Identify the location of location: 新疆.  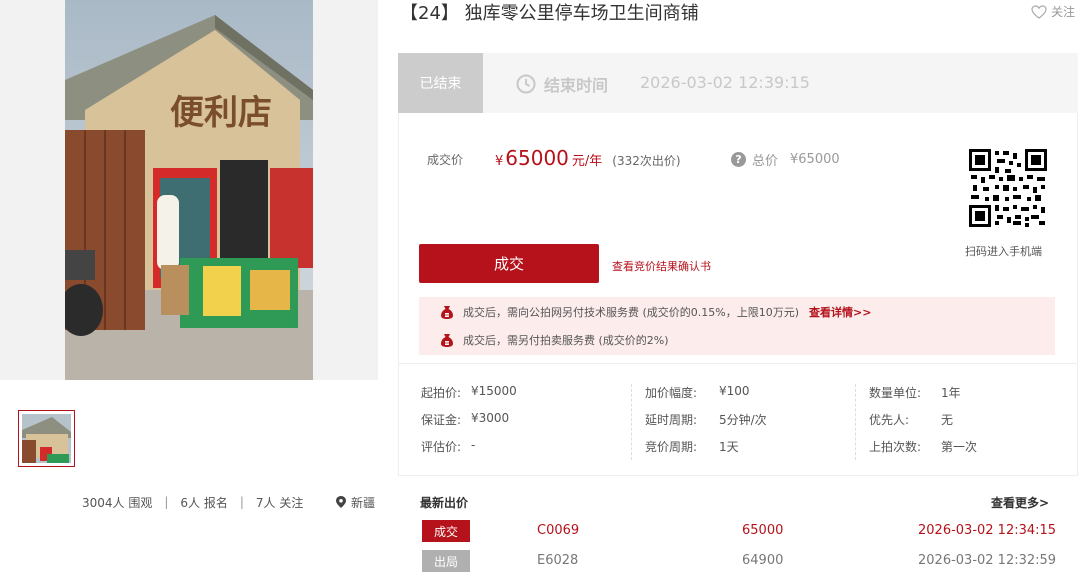
(355, 502).